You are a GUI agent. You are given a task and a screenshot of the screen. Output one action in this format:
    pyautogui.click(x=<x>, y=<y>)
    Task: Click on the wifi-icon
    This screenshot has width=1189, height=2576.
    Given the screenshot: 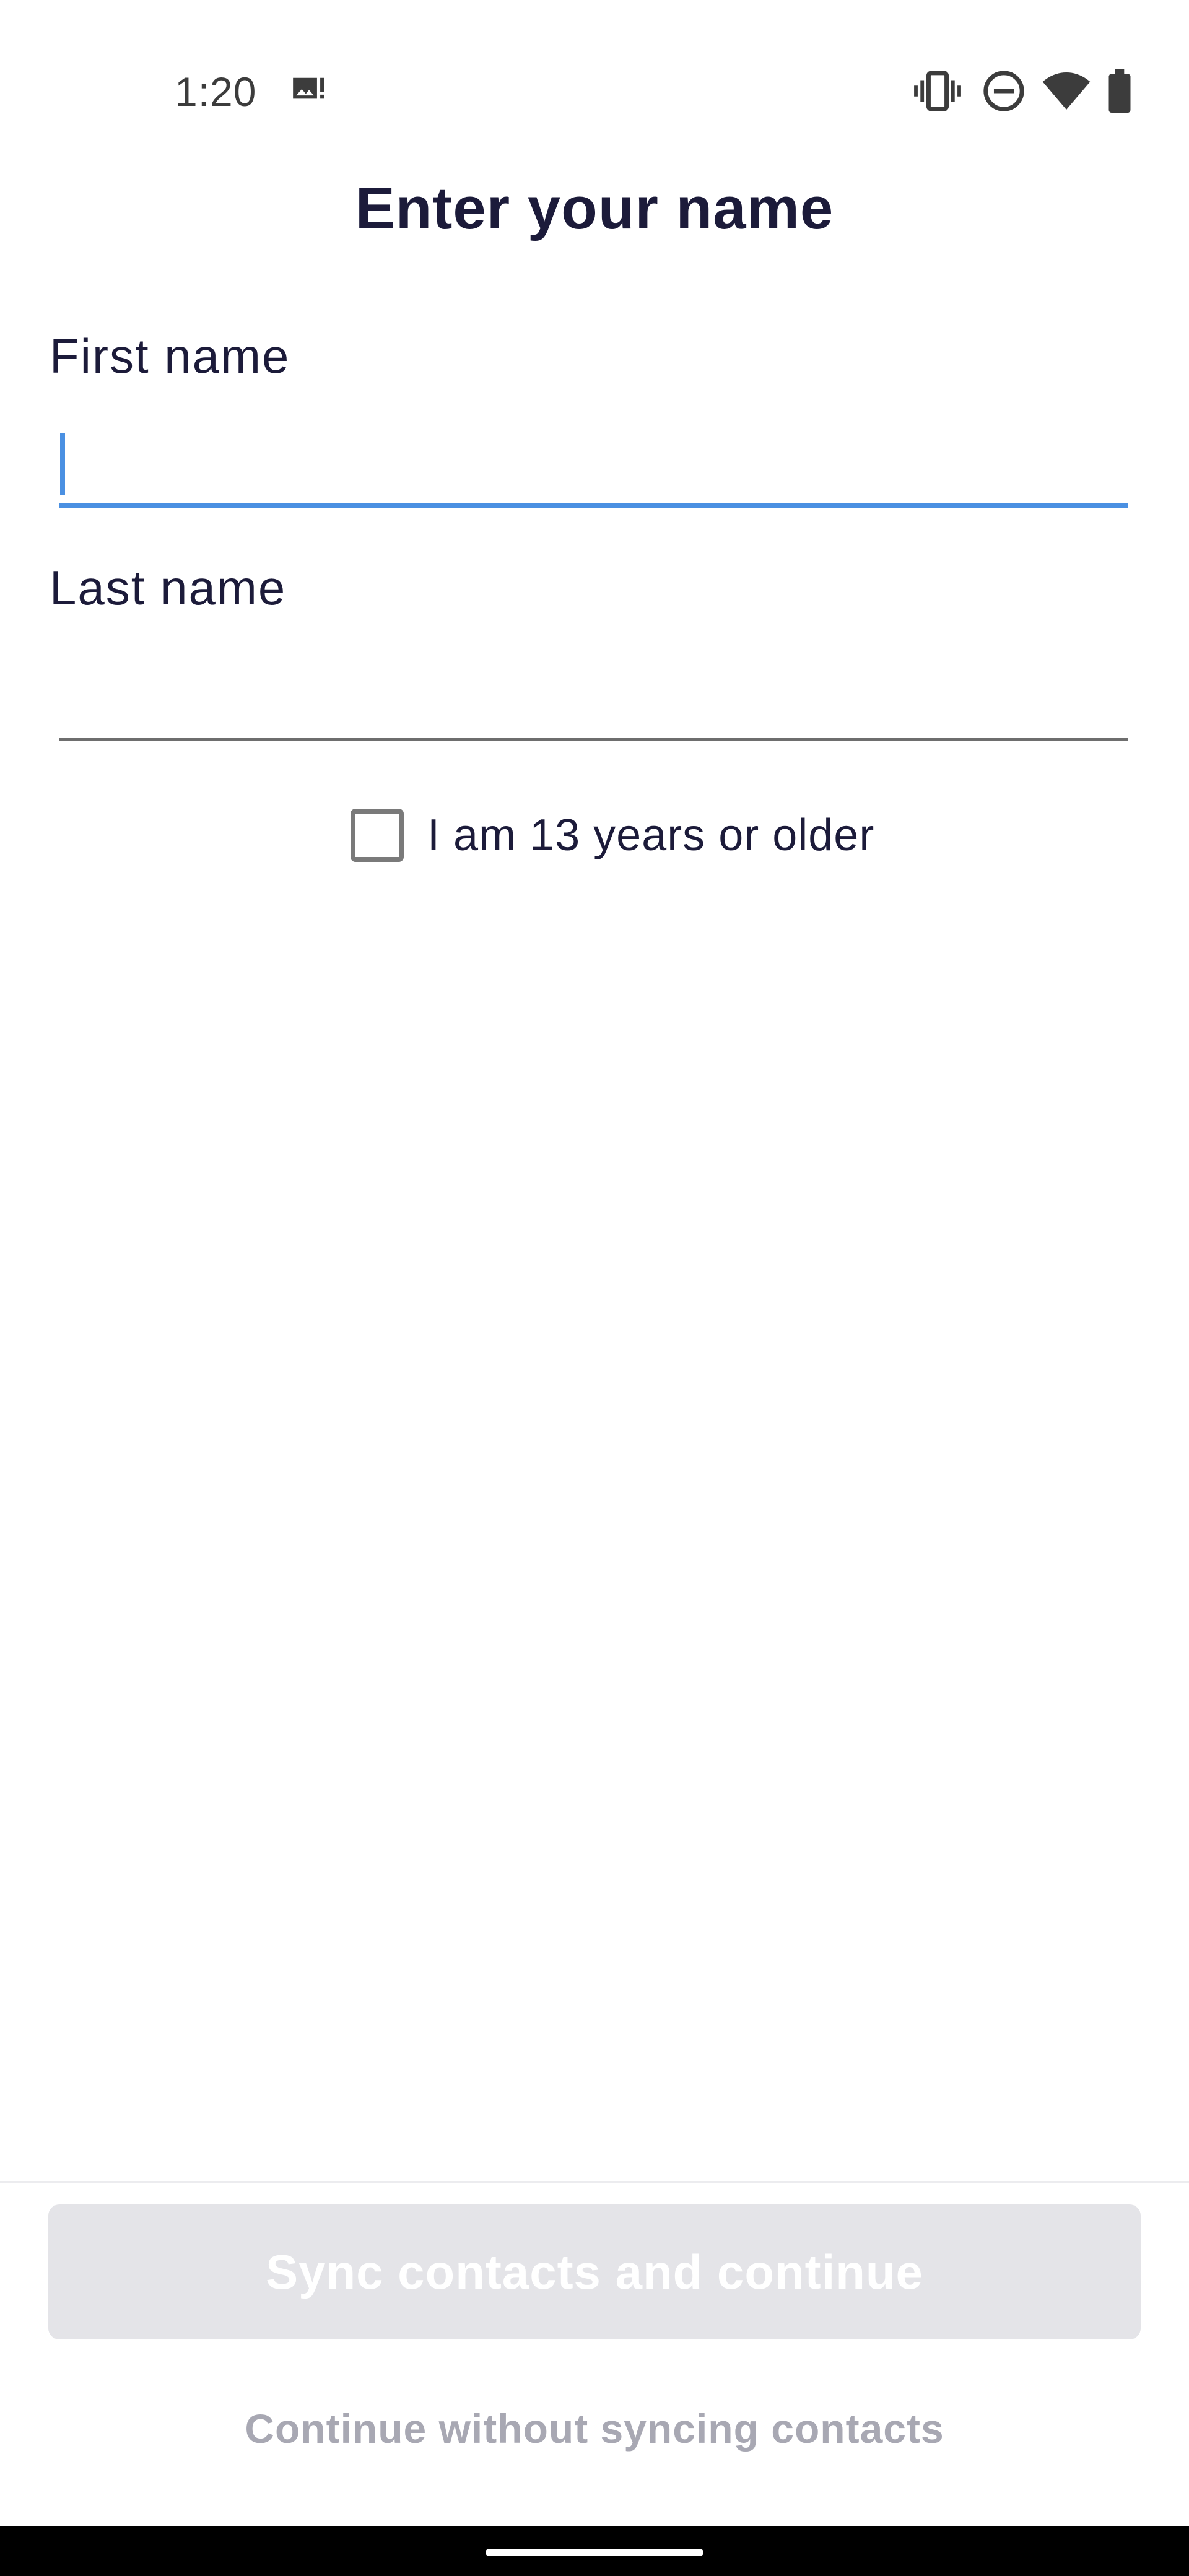 What is the action you would take?
    pyautogui.click(x=1066, y=91)
    